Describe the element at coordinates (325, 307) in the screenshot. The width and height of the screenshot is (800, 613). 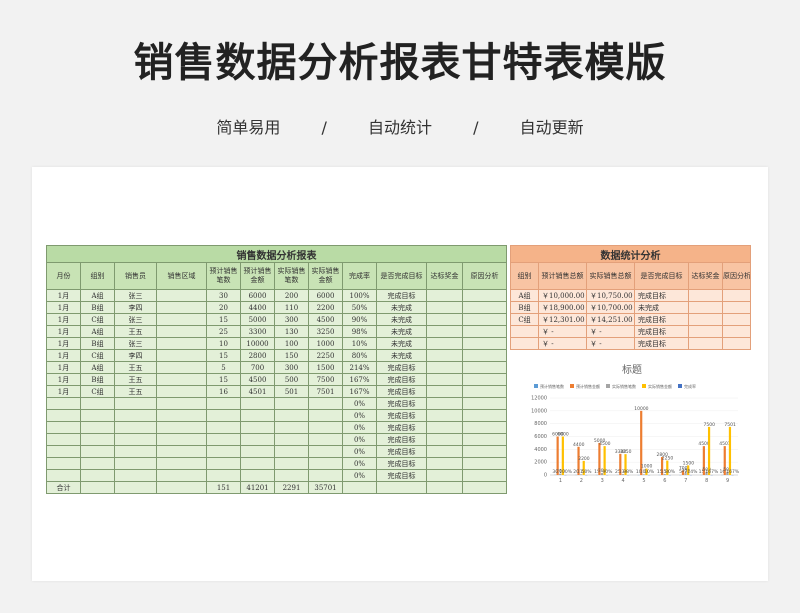
I see `table-cell: 2200` at that location.